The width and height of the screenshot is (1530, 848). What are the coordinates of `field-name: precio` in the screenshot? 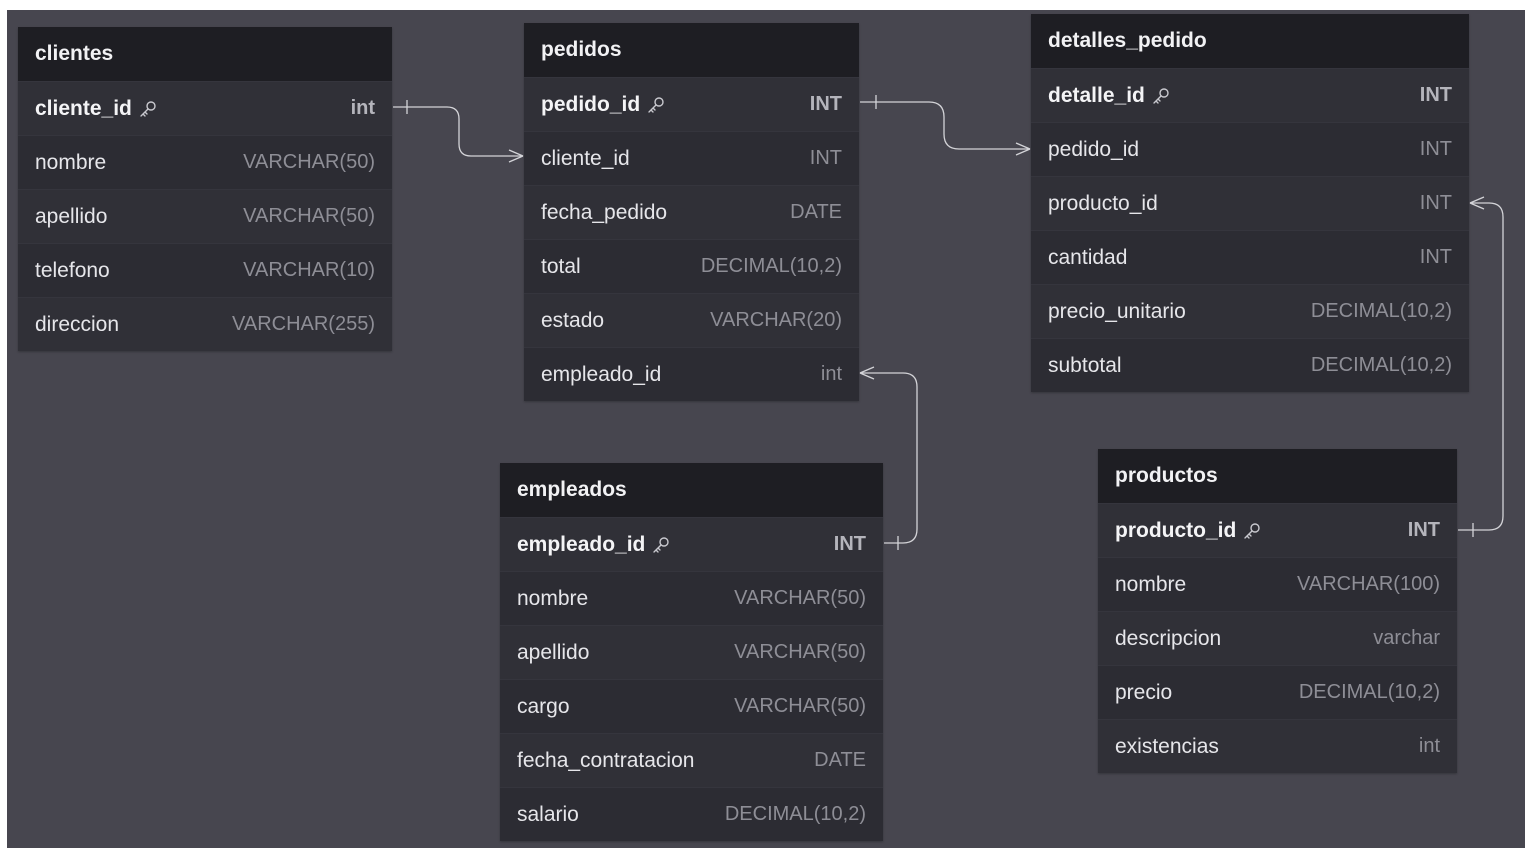 It's located at (1143, 693).